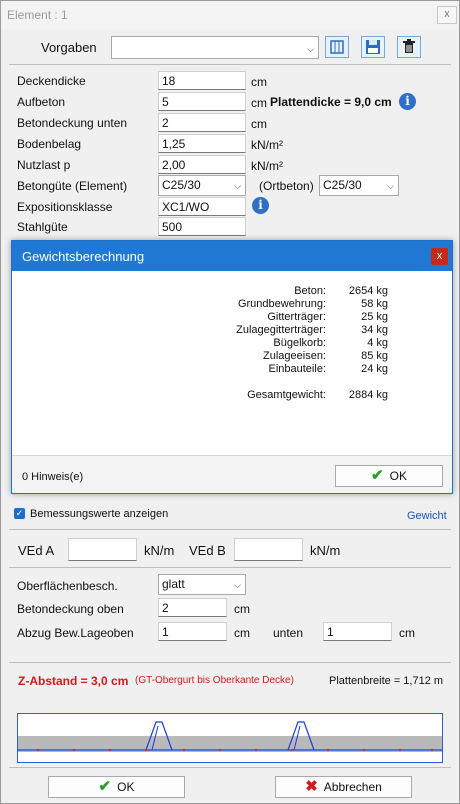 The height and width of the screenshot is (804, 460). I want to click on oberflaeche-select: glatt ⌵, so click(202, 584).